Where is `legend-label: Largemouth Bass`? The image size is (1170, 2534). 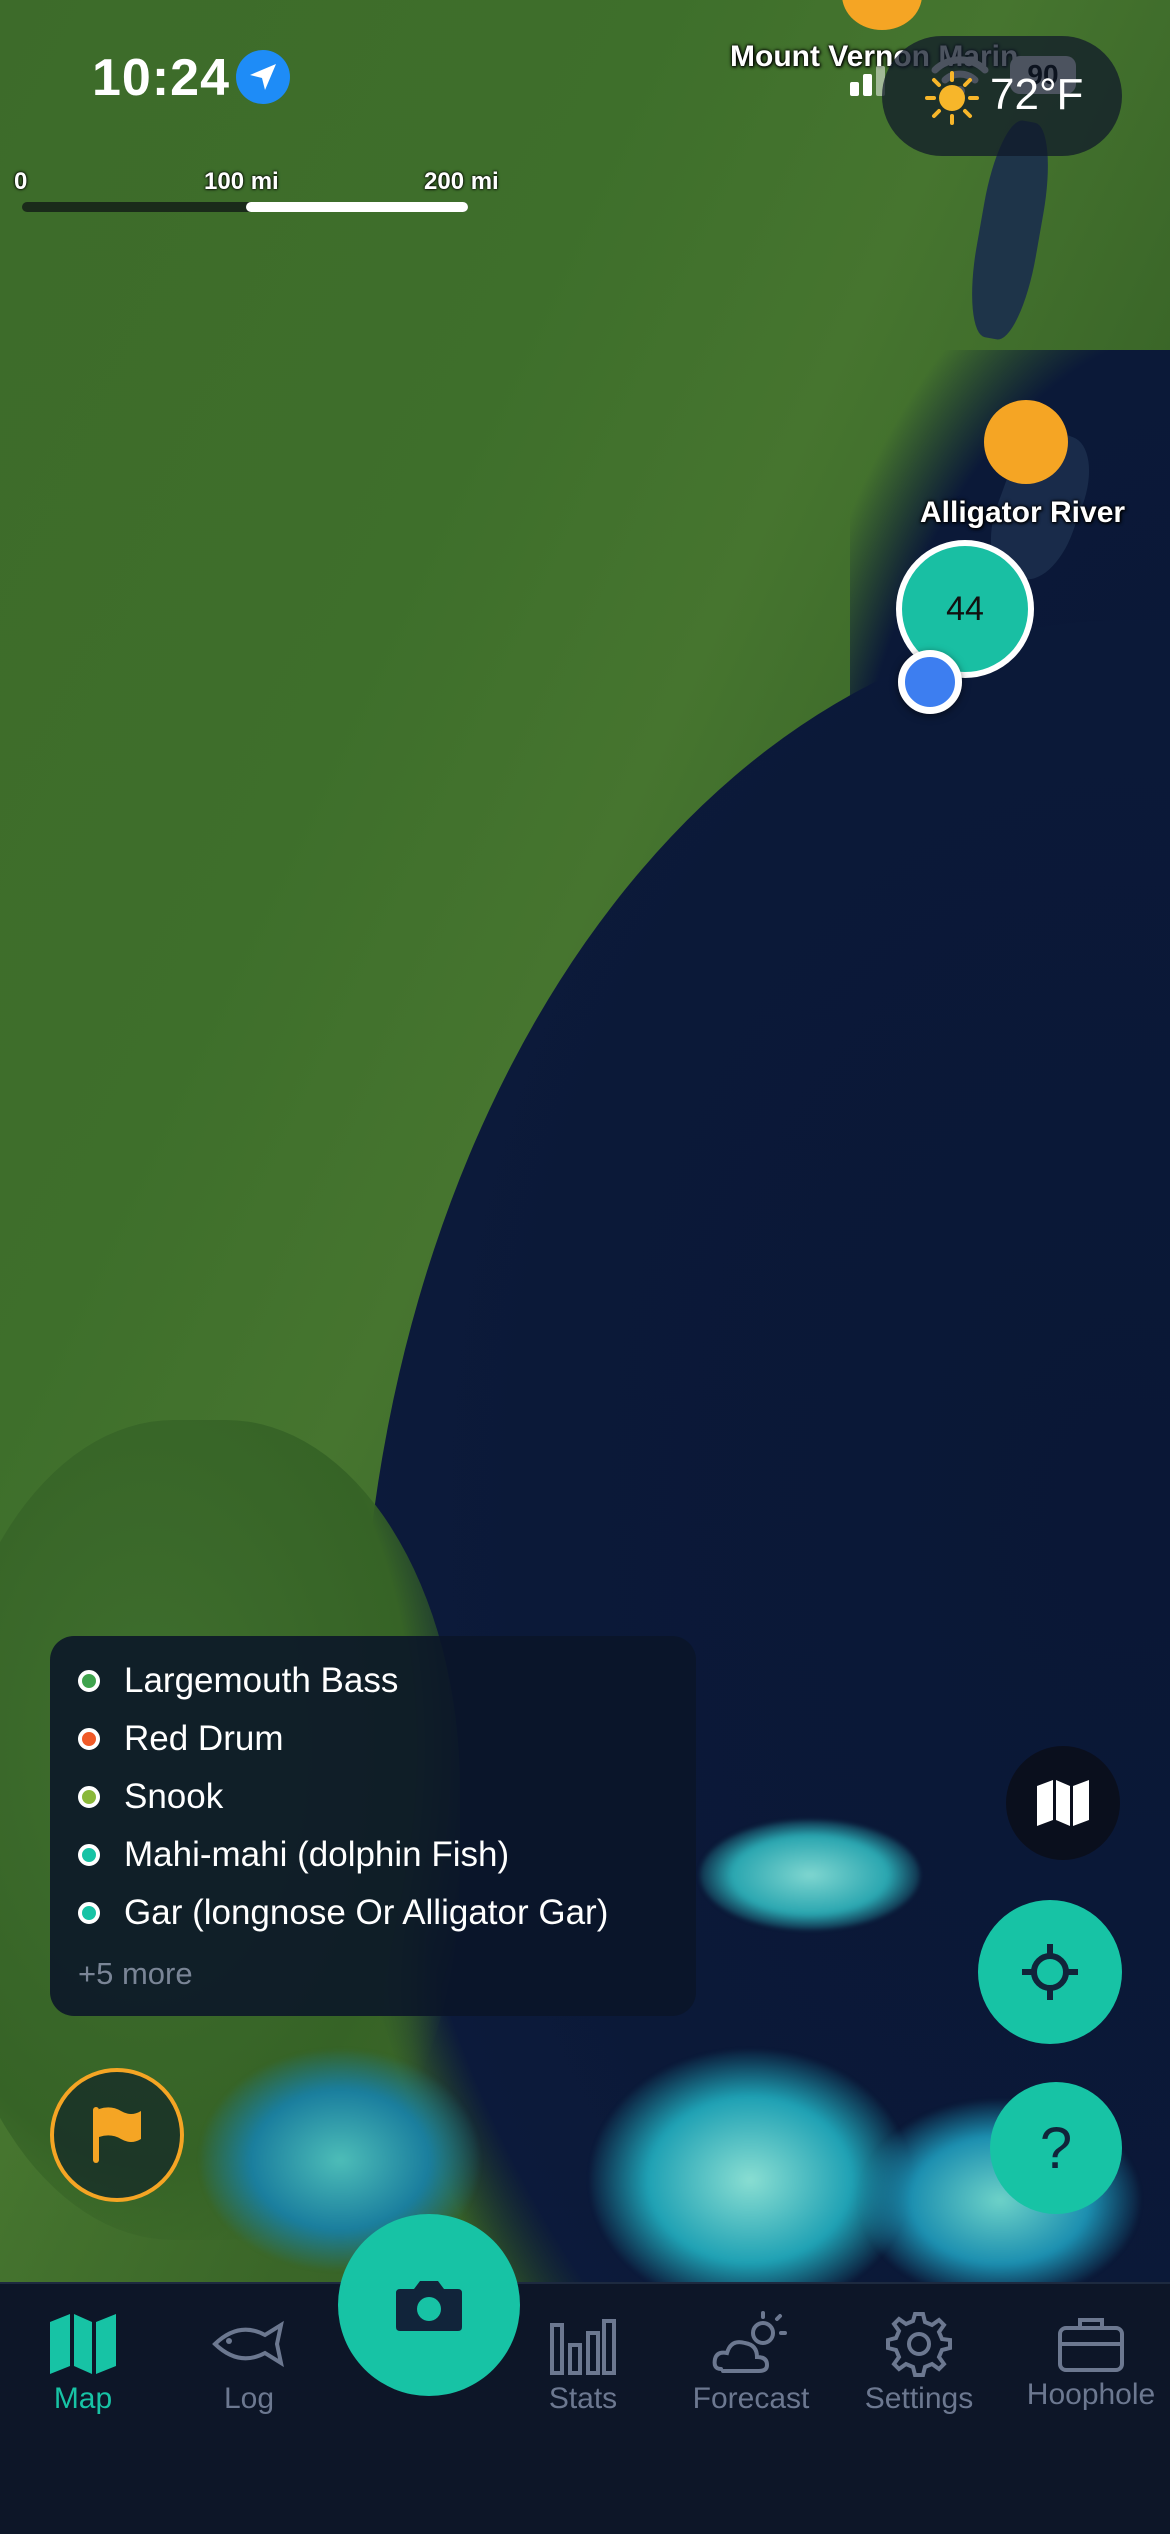
legend-label: Largemouth Bass is located at coordinates (261, 1680).